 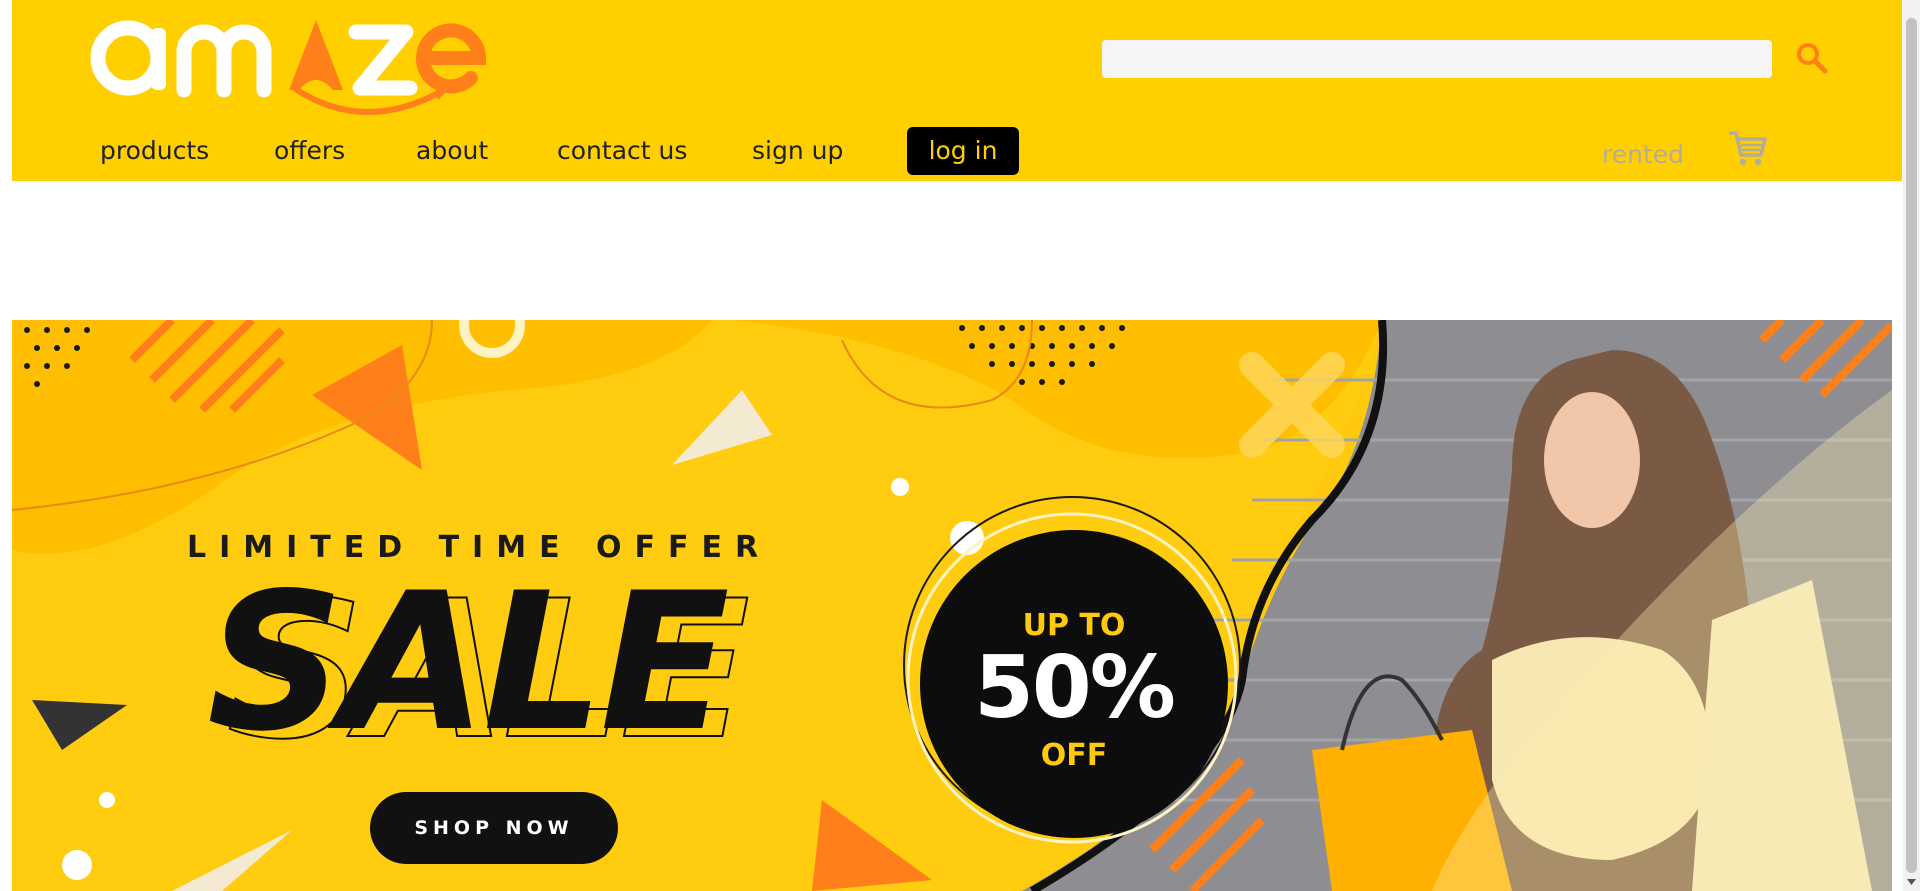 I want to click on nav-sign-up: sign up, so click(x=797, y=151).